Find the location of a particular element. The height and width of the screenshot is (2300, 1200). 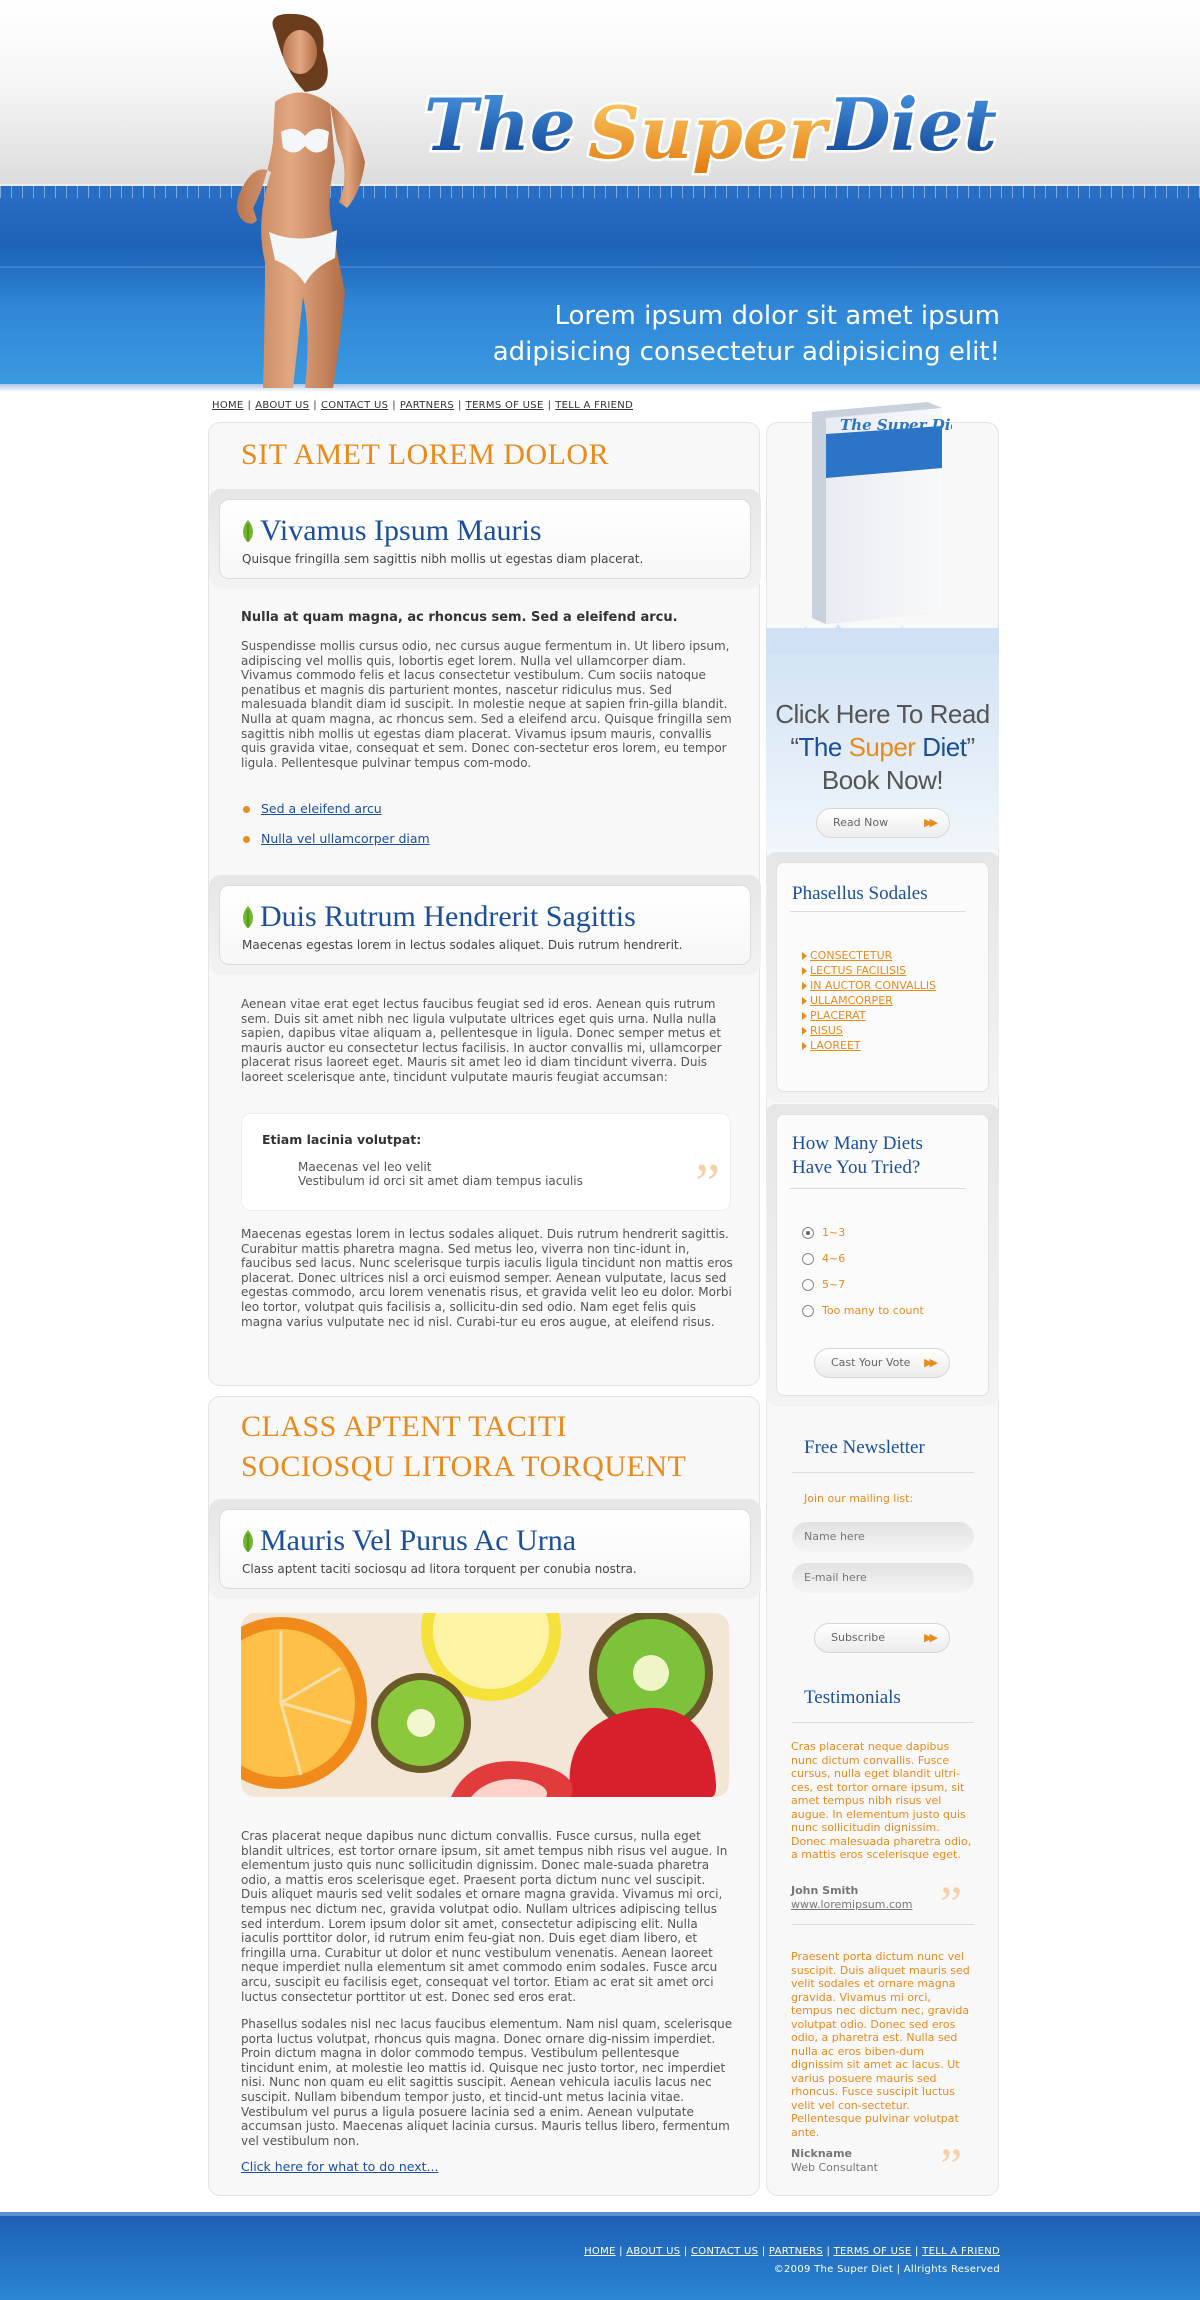

nav-tell-a-friend: TELL A FRIEND is located at coordinates (594, 405).